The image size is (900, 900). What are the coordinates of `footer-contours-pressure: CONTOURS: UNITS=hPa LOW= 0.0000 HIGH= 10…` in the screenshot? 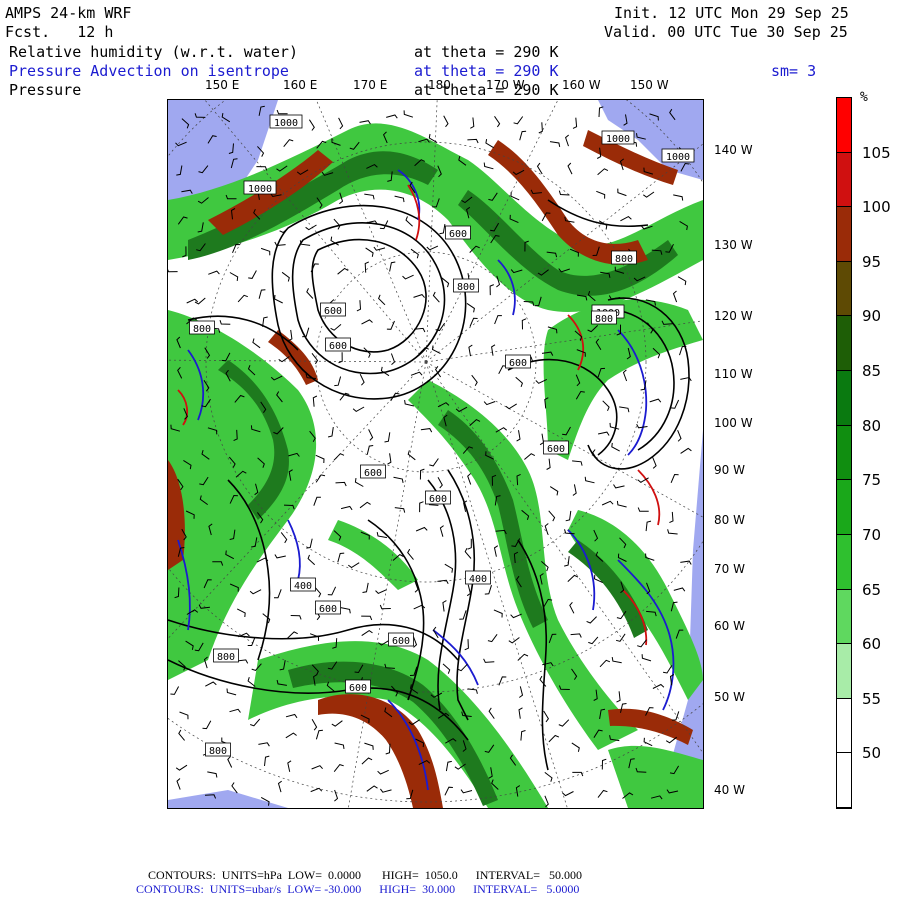 It's located at (365, 875).